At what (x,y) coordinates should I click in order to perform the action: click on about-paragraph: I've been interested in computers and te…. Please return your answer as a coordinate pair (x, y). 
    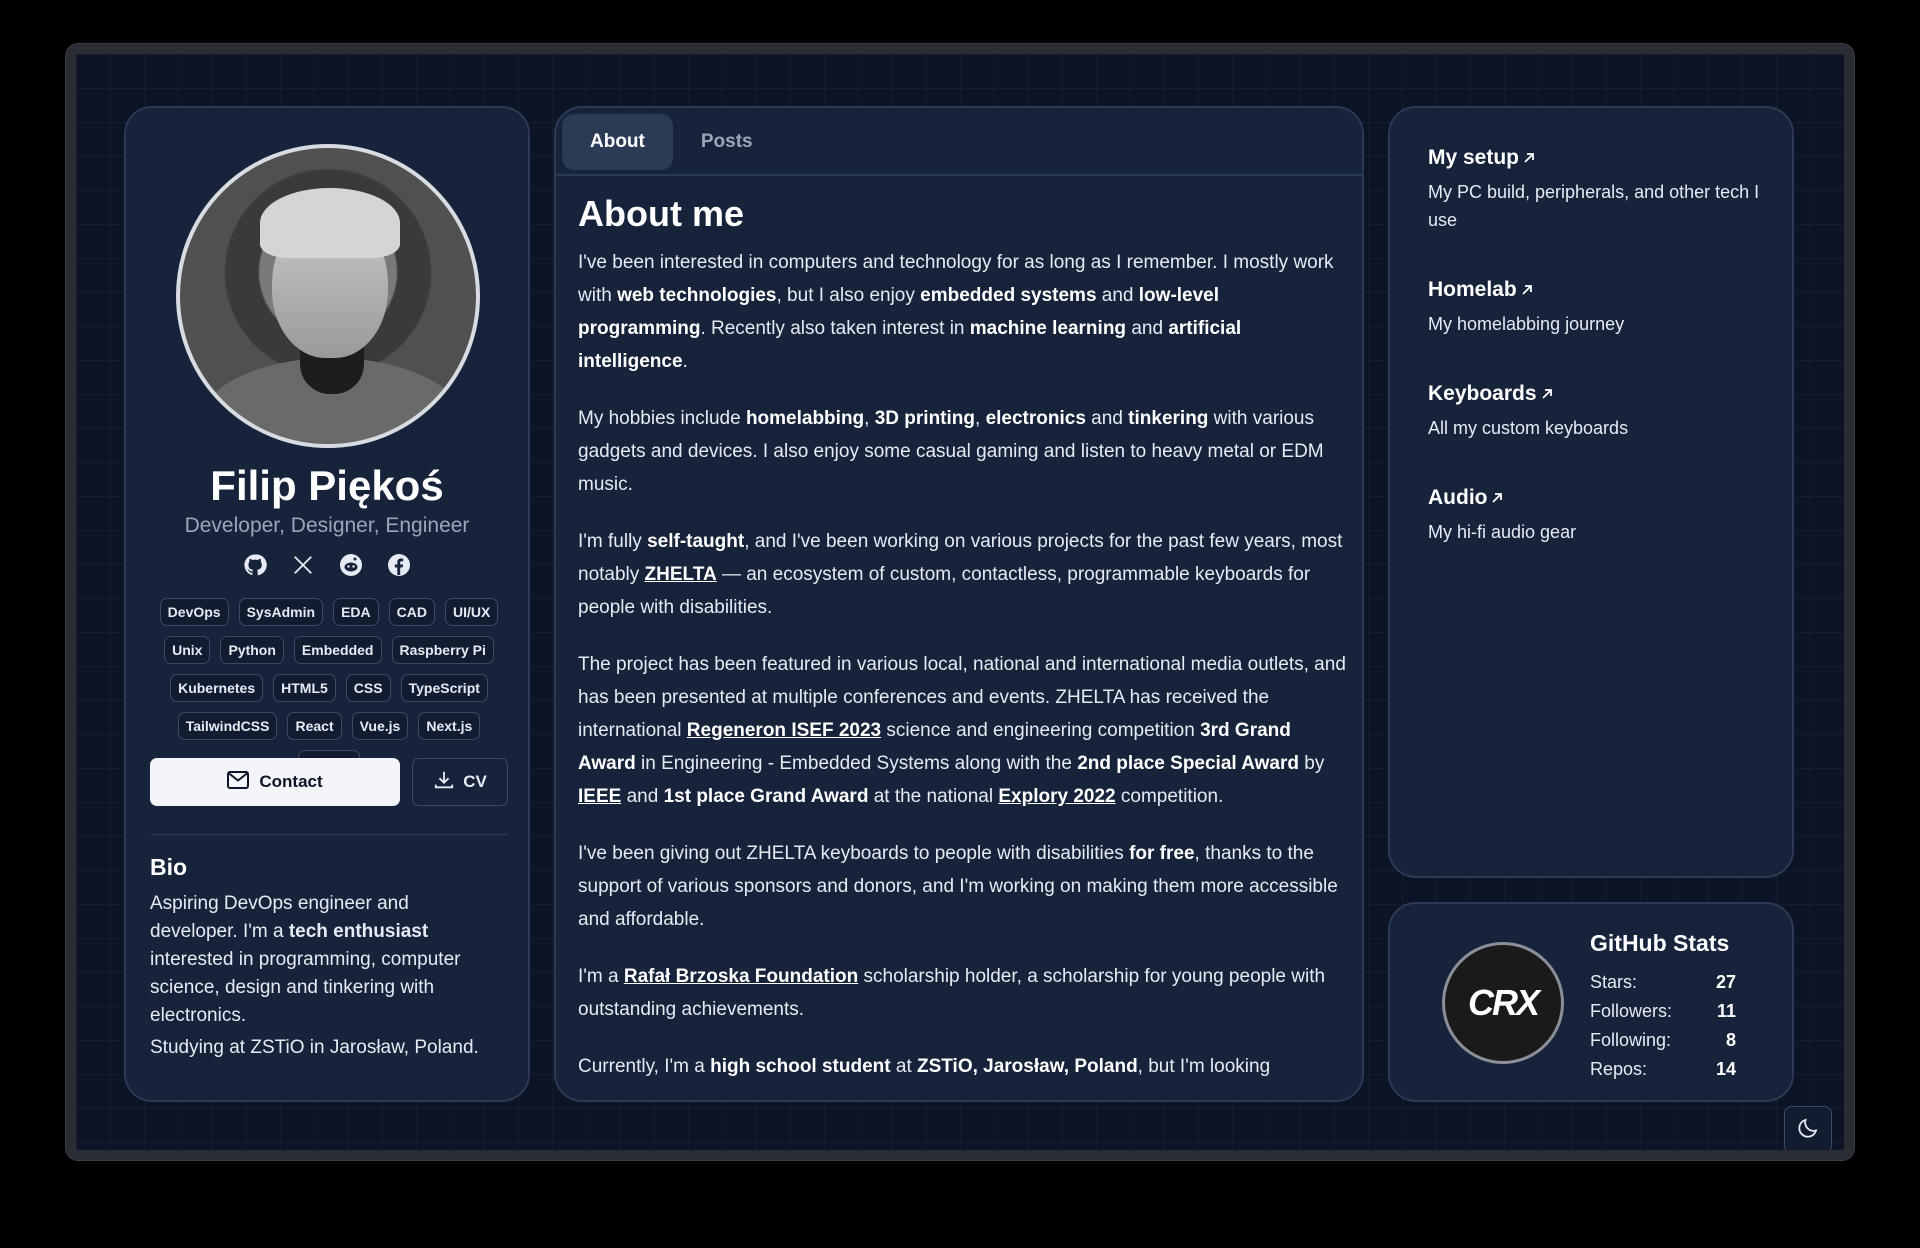
    Looking at the image, I should click on (956, 312).